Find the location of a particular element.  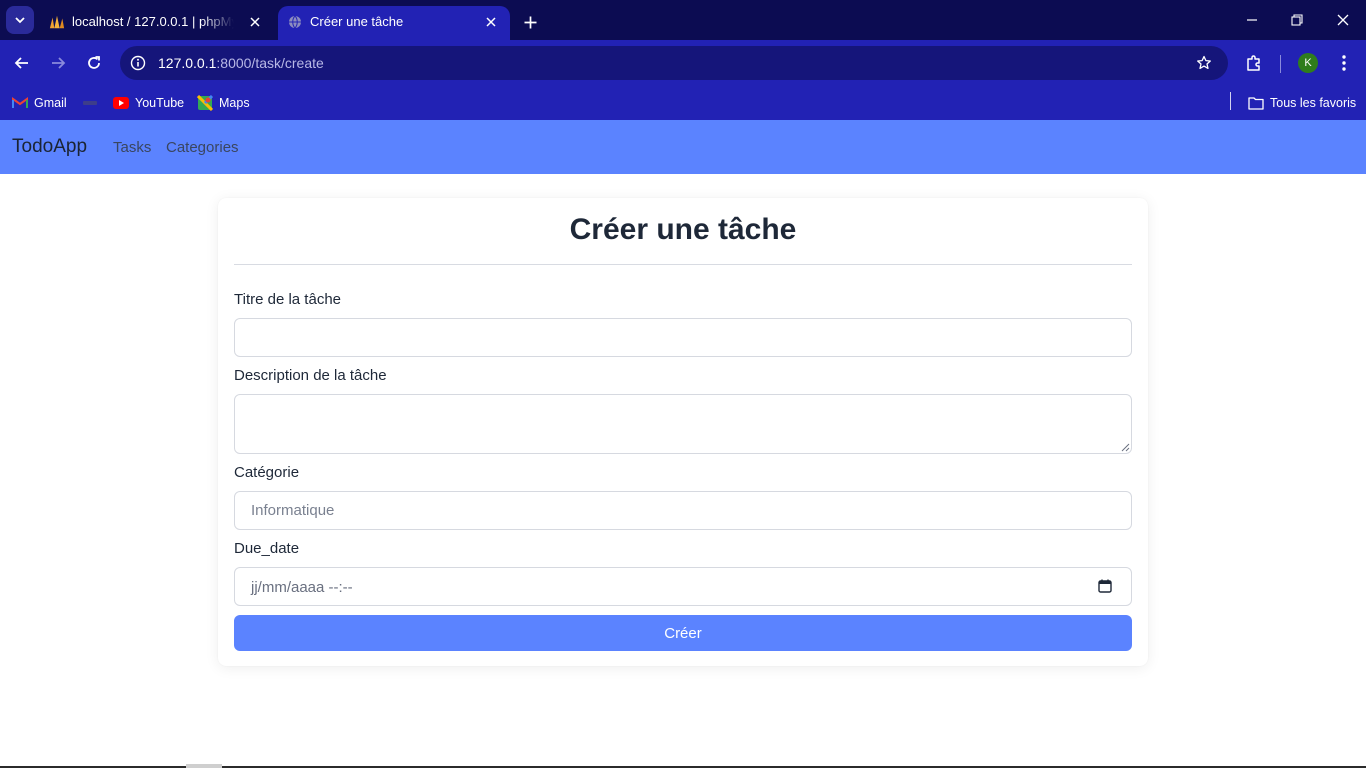

site-icon is located at coordinates (90, 103).